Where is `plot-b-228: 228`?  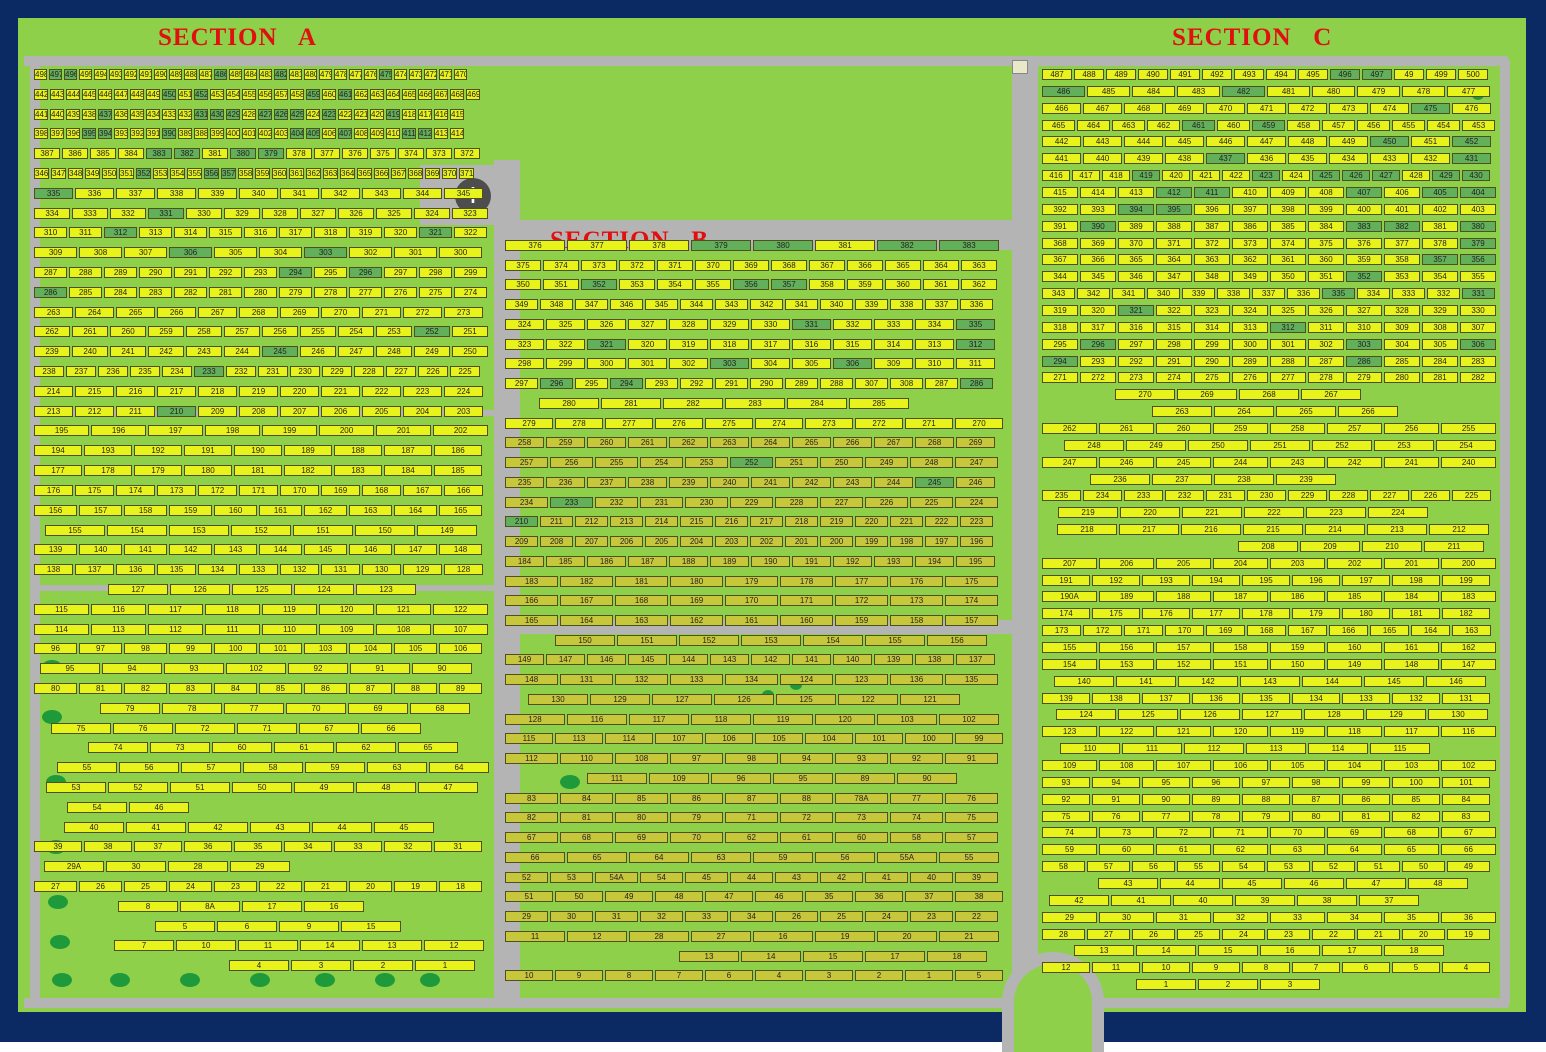 plot-b-228: 228 is located at coordinates (796, 502).